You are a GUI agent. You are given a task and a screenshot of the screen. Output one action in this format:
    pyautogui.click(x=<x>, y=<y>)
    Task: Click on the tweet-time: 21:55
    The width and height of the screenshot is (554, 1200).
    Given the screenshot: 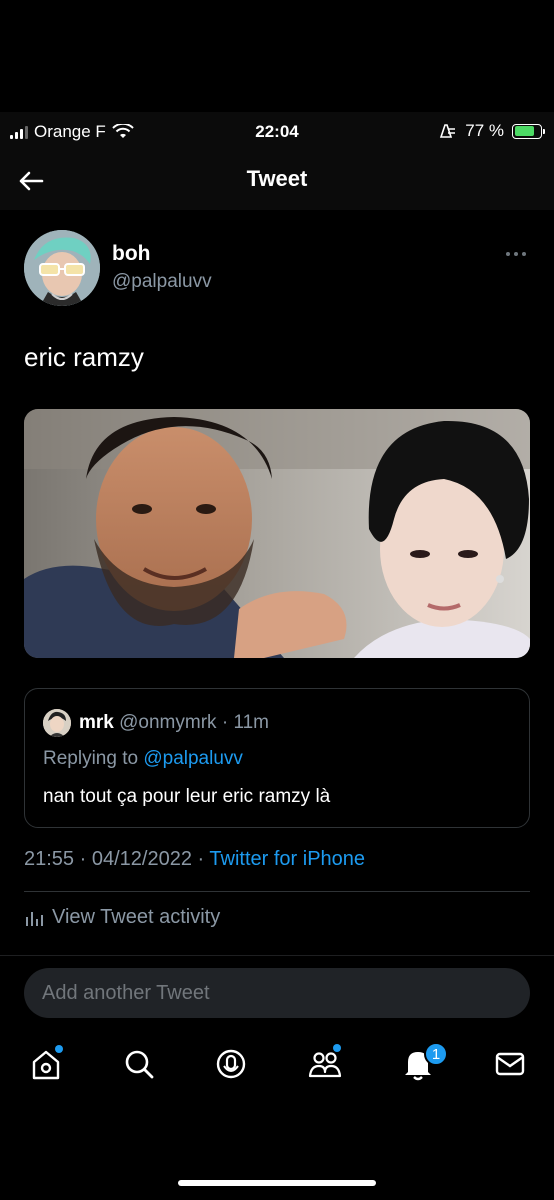 What is the action you would take?
    pyautogui.click(x=49, y=859)
    